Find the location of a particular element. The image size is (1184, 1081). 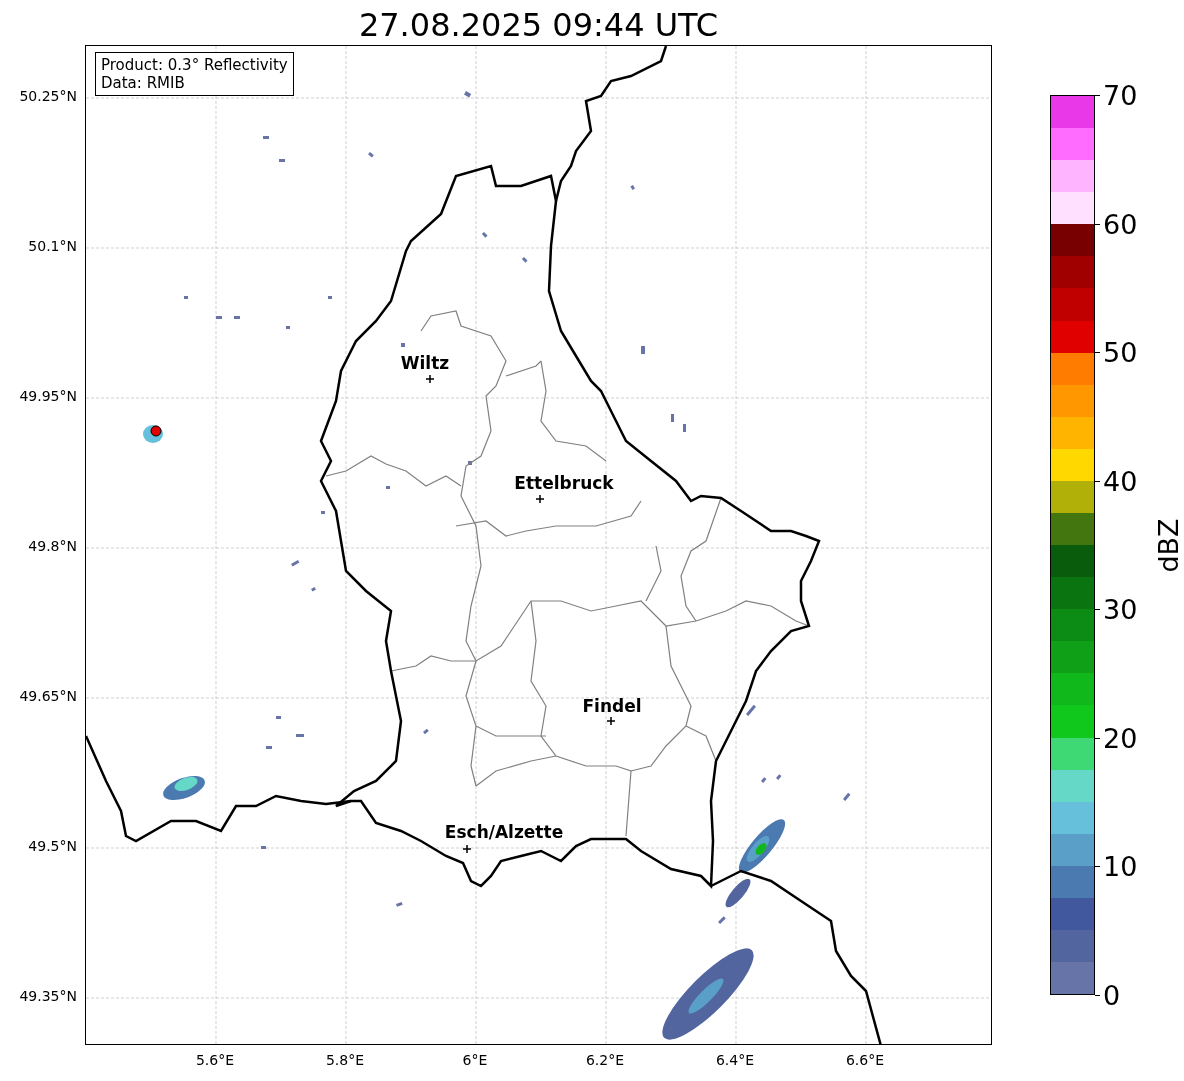

colorbar-tick-label: 20 is located at coordinates (1120, 738).